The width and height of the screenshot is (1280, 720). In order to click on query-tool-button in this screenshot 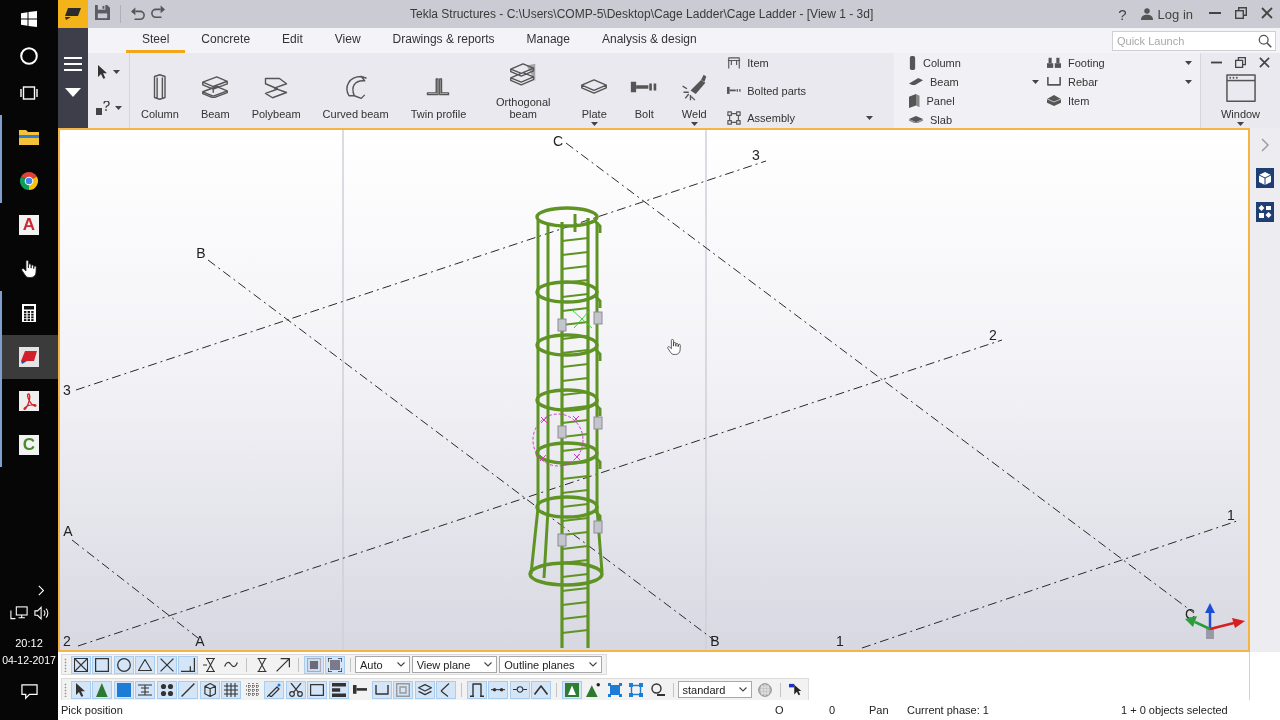, I will do `click(108, 108)`.